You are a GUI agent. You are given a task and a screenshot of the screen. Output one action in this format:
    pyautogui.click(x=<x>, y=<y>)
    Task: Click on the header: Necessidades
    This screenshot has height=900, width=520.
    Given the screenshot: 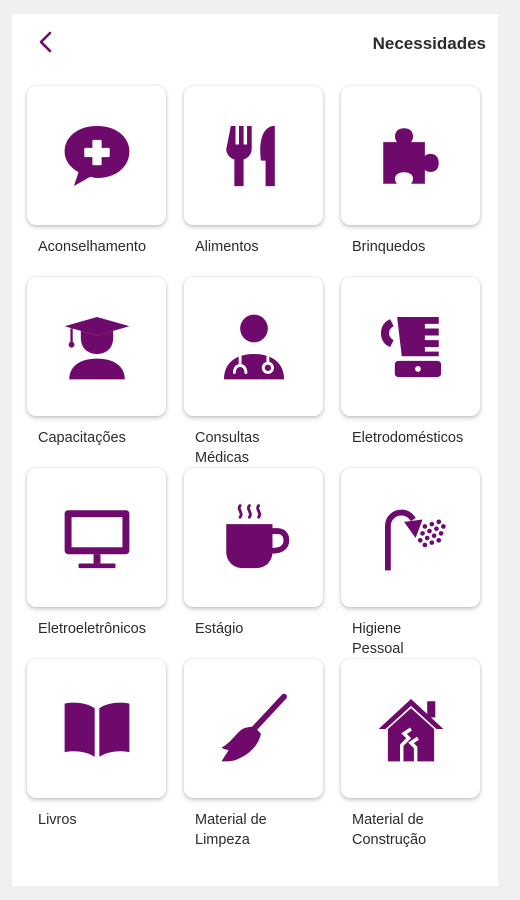 What is the action you would take?
    pyautogui.click(x=255, y=45)
    